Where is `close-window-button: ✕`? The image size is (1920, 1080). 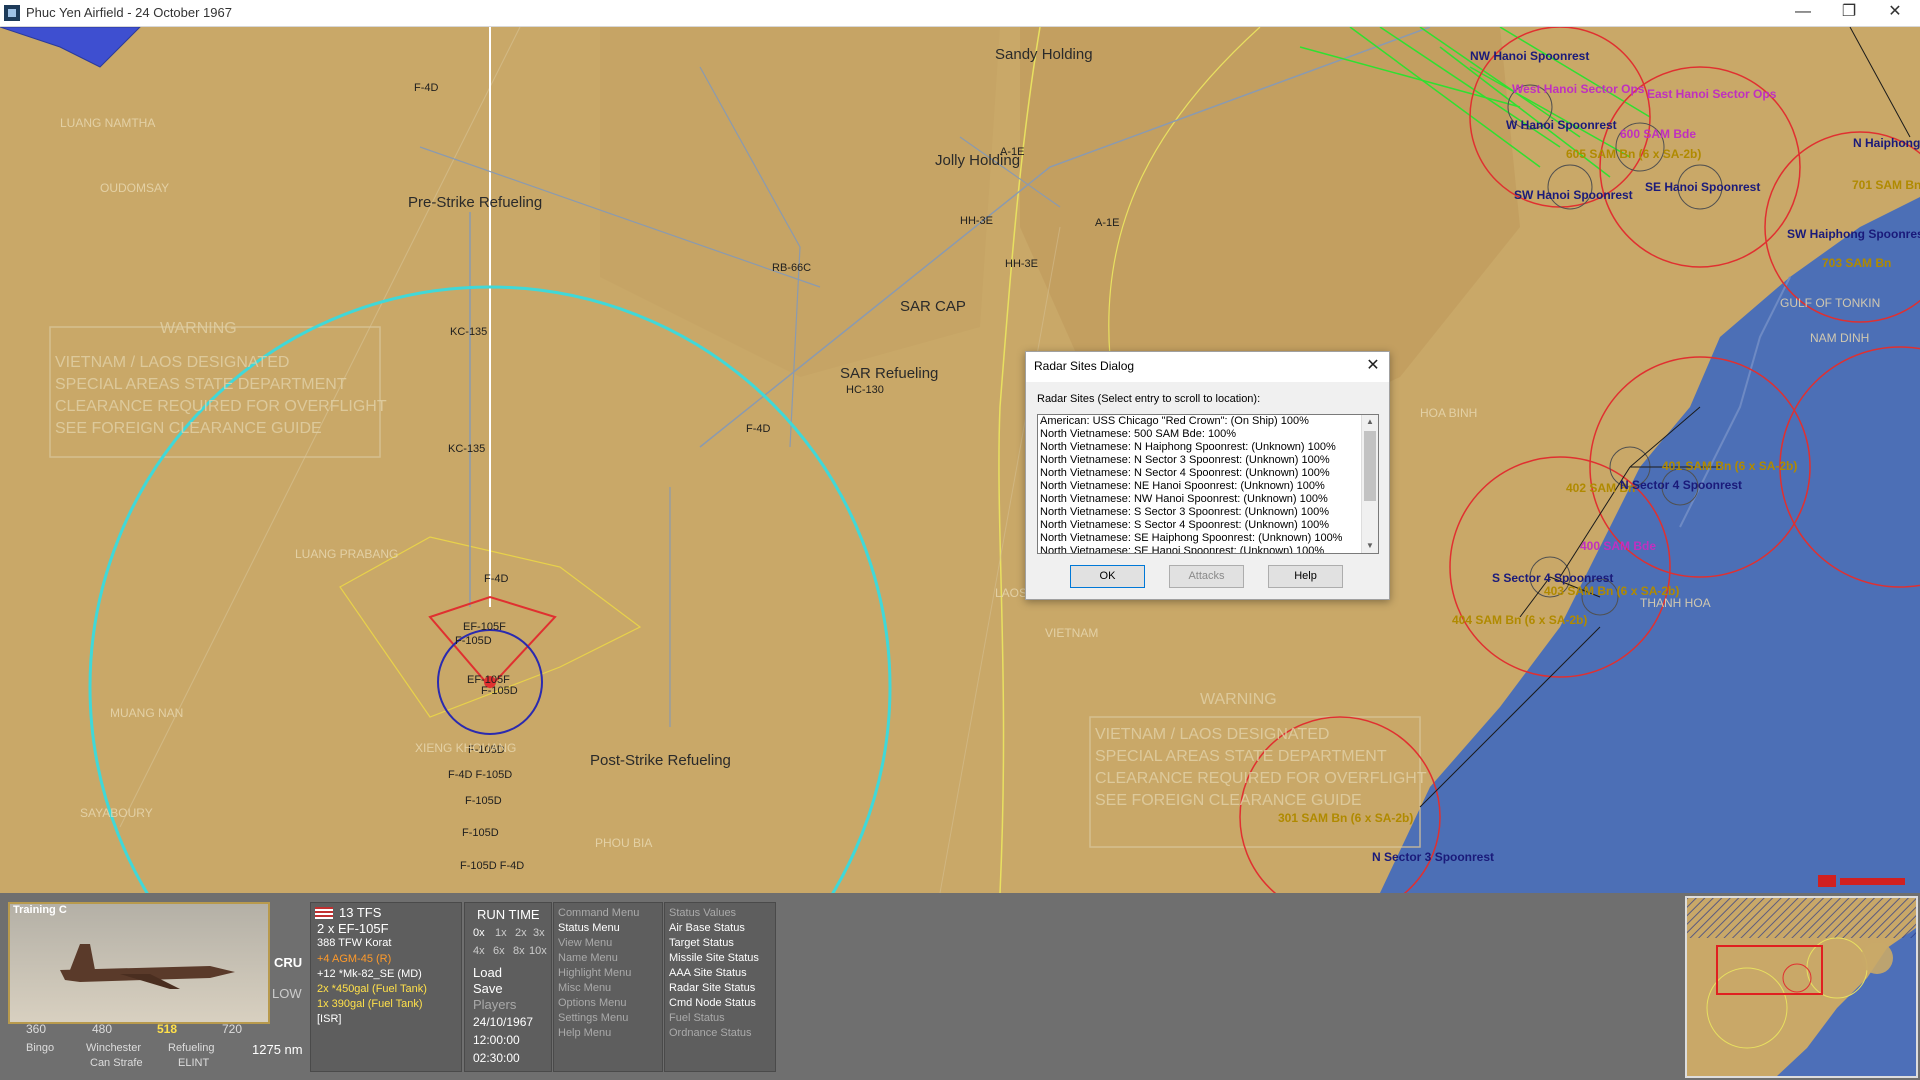
close-window-button: ✕ is located at coordinates (1895, 13).